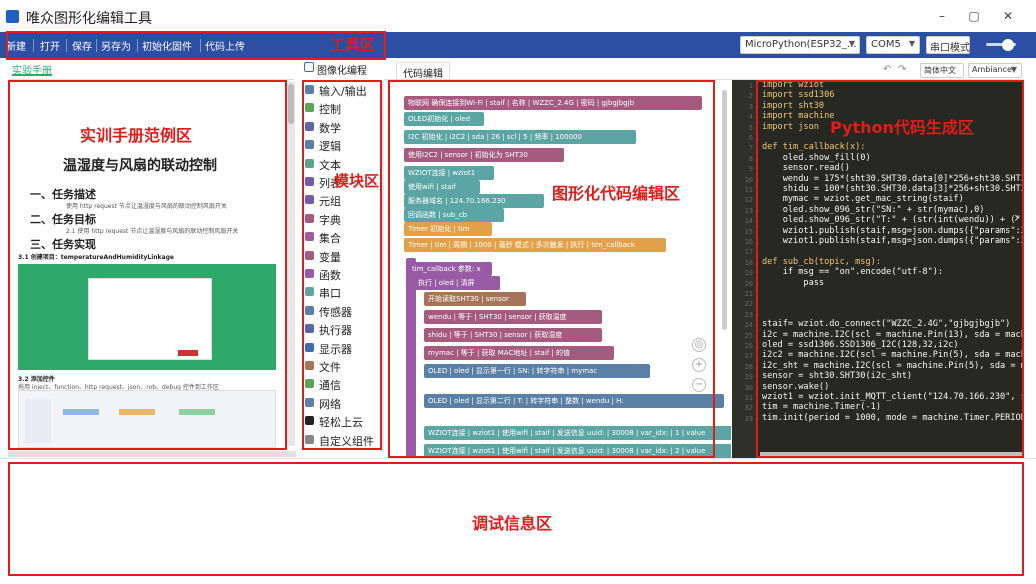 The width and height of the screenshot is (1036, 584). What do you see at coordinates (902, 69) in the screenshot?
I see `redo-icon: ↷` at bounding box center [902, 69].